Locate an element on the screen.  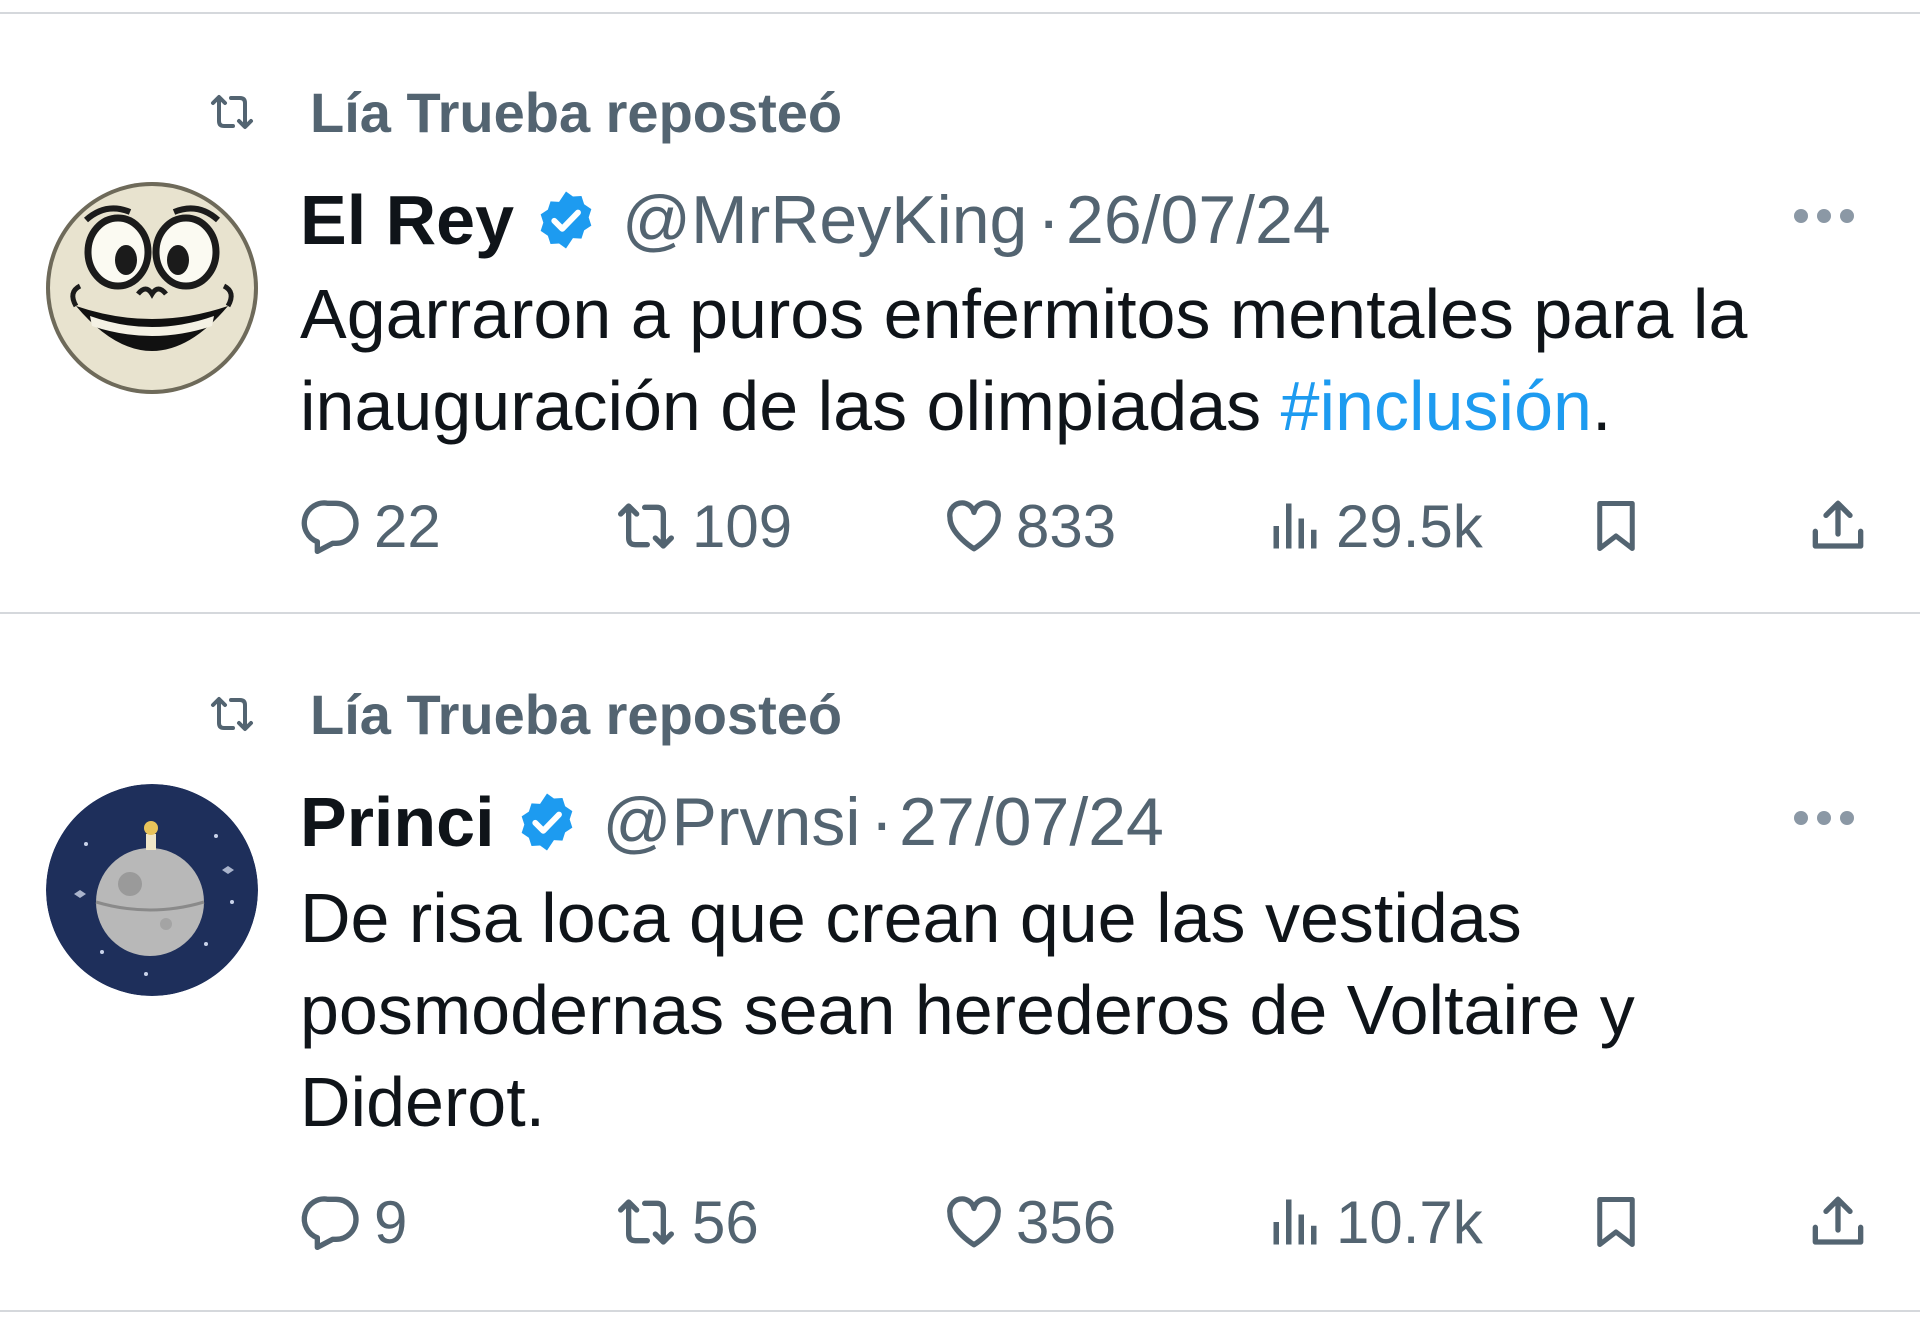
repost-button: 109 is located at coordinates (701, 526).